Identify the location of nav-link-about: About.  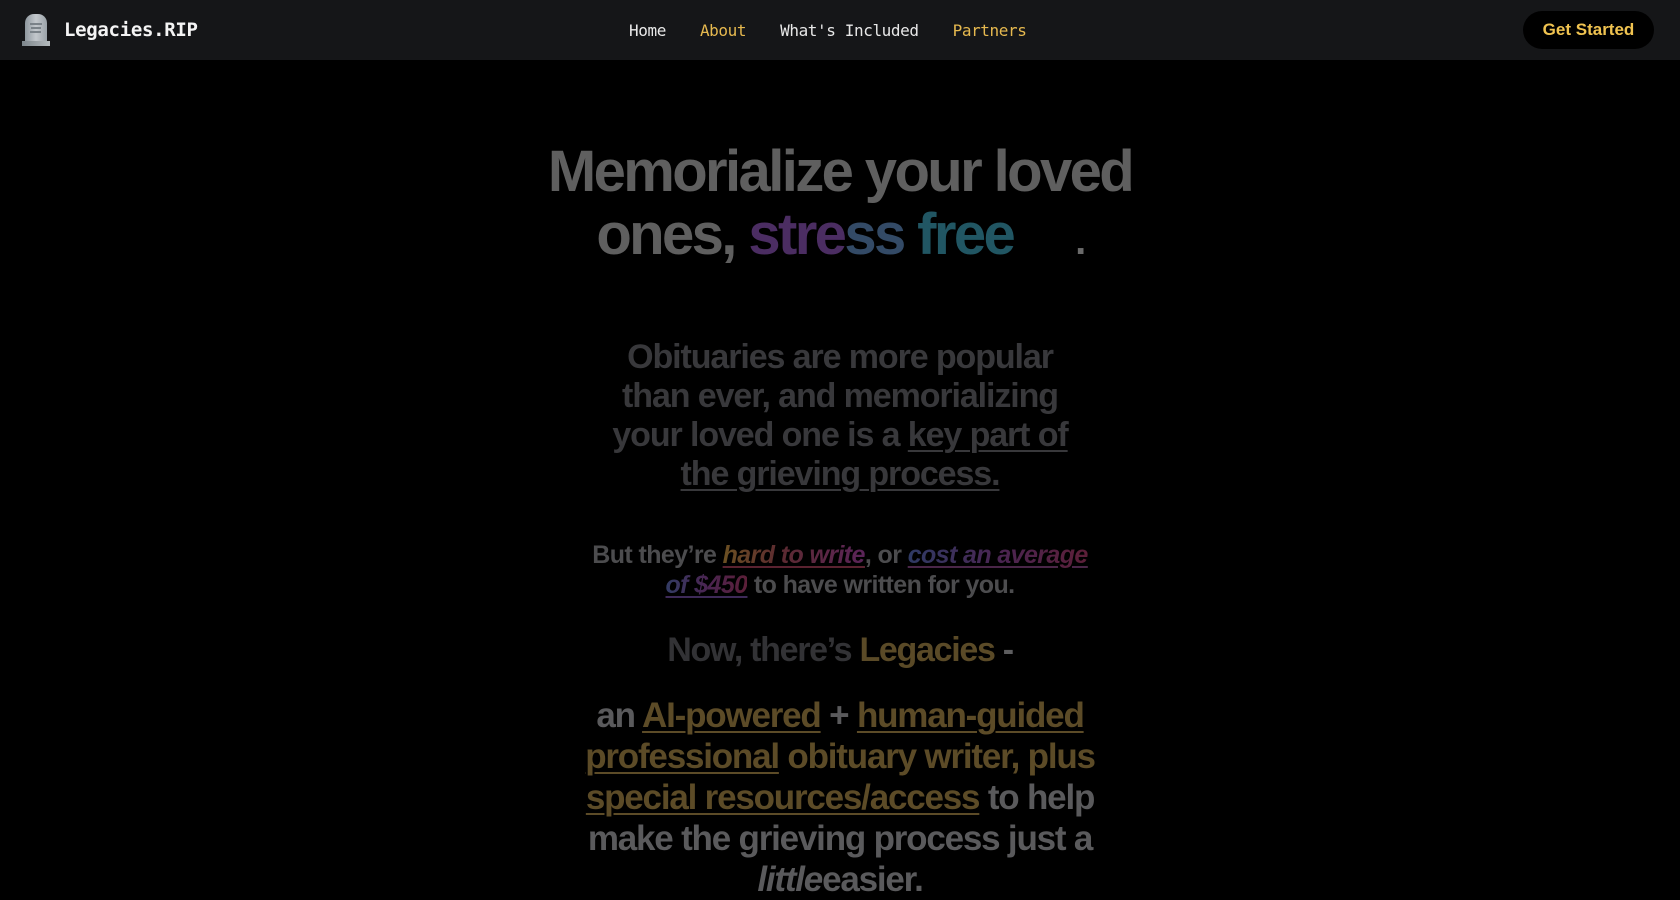
(723, 30).